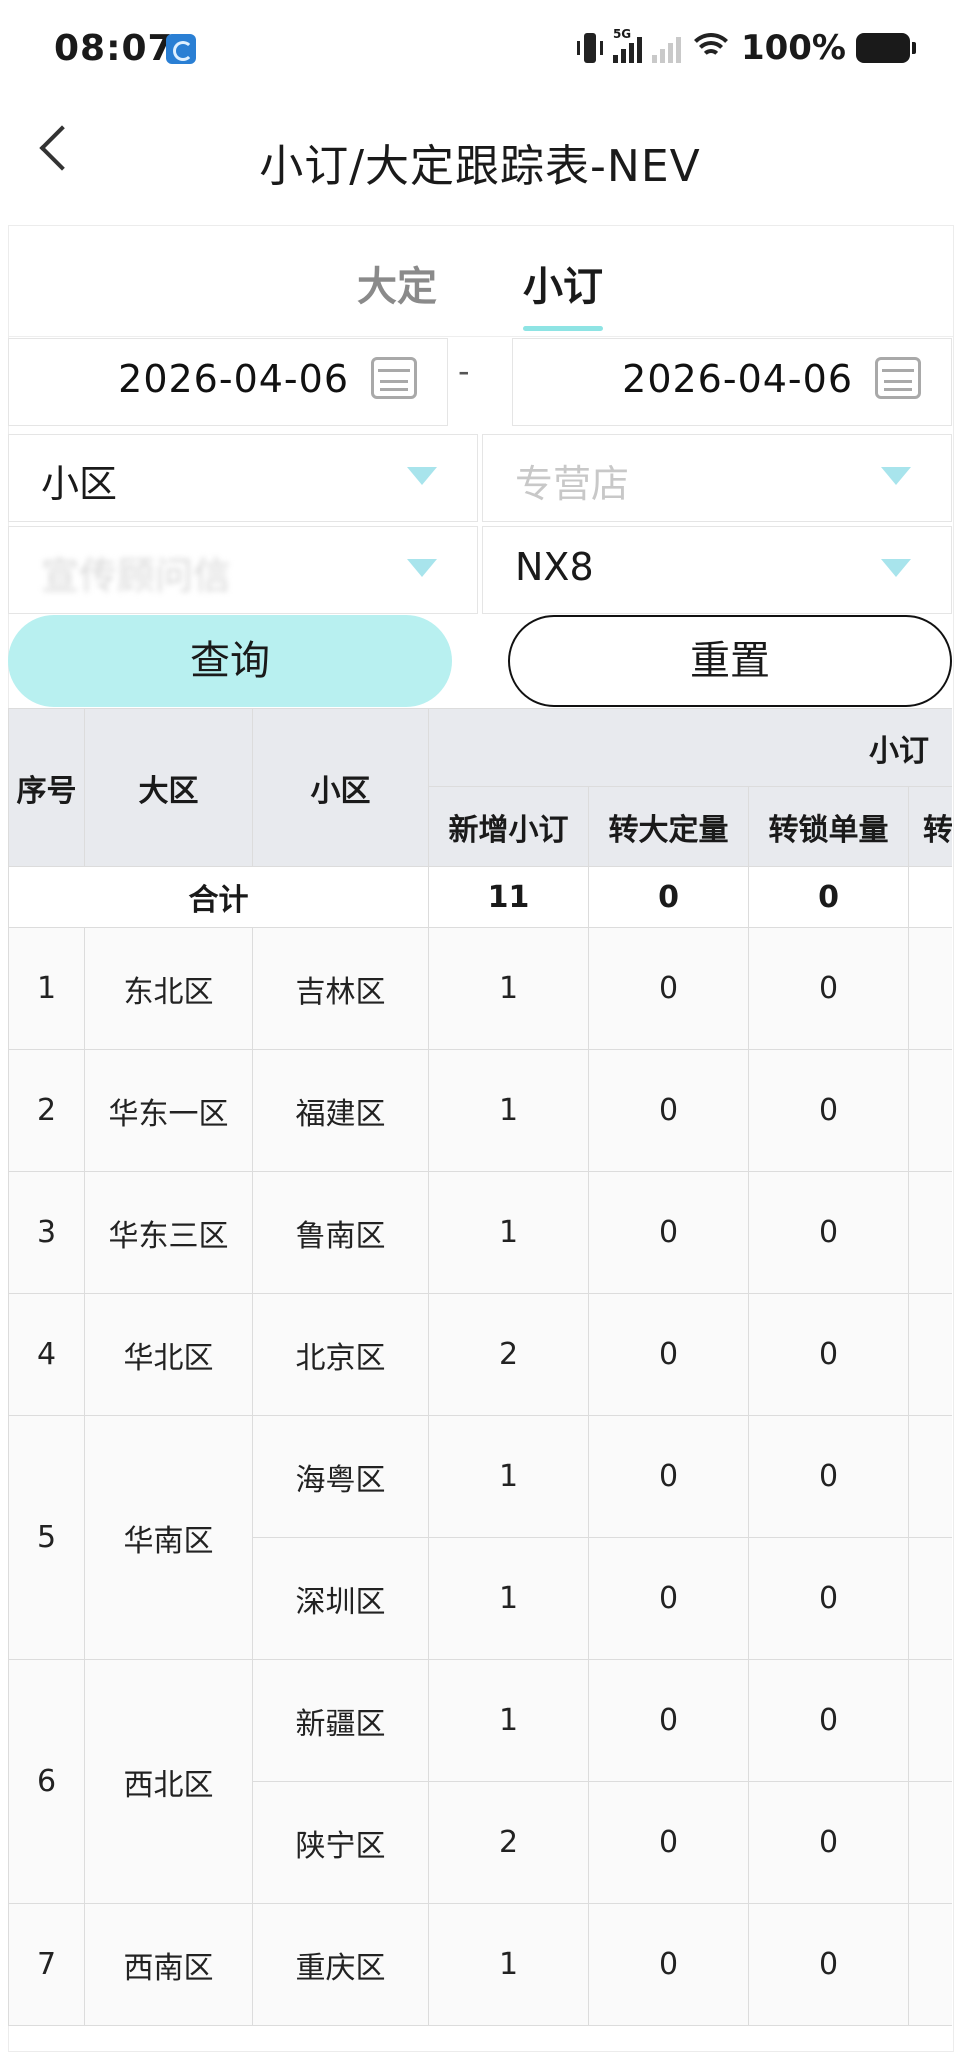  I want to click on total-row: 合计 11 0 0, so click(480, 897).